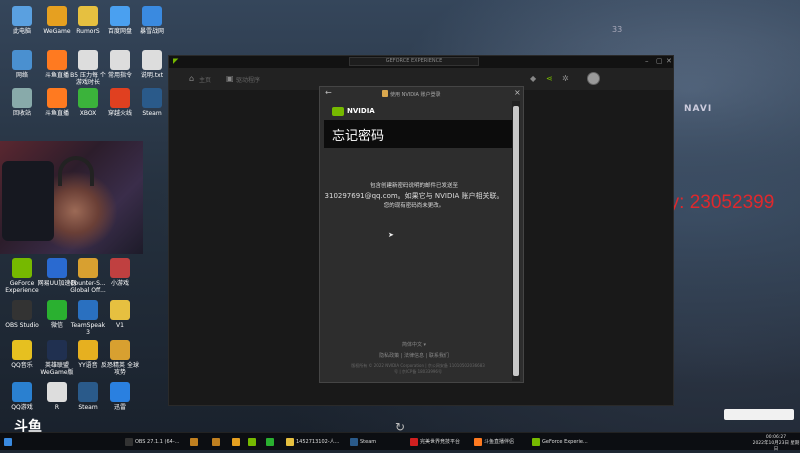 This screenshot has height=453, width=800. I want to click on desktop-icon-label: 小游戏, so click(119, 283).